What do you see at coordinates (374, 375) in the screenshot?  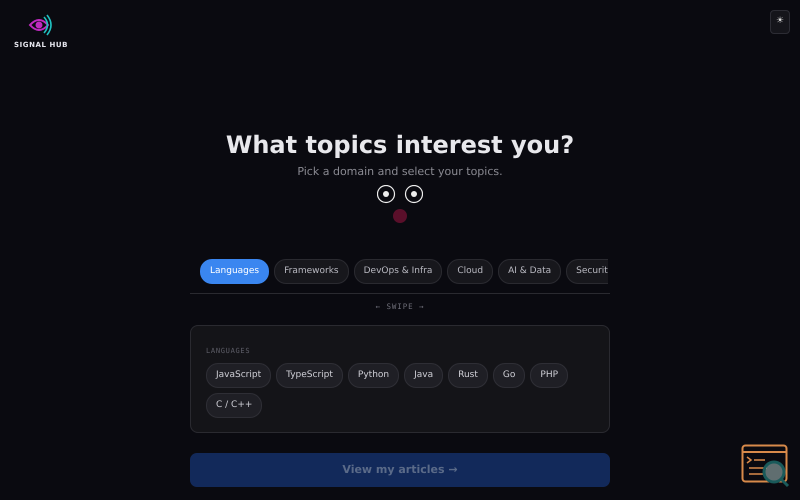 I see `topic-chip: Python` at bounding box center [374, 375].